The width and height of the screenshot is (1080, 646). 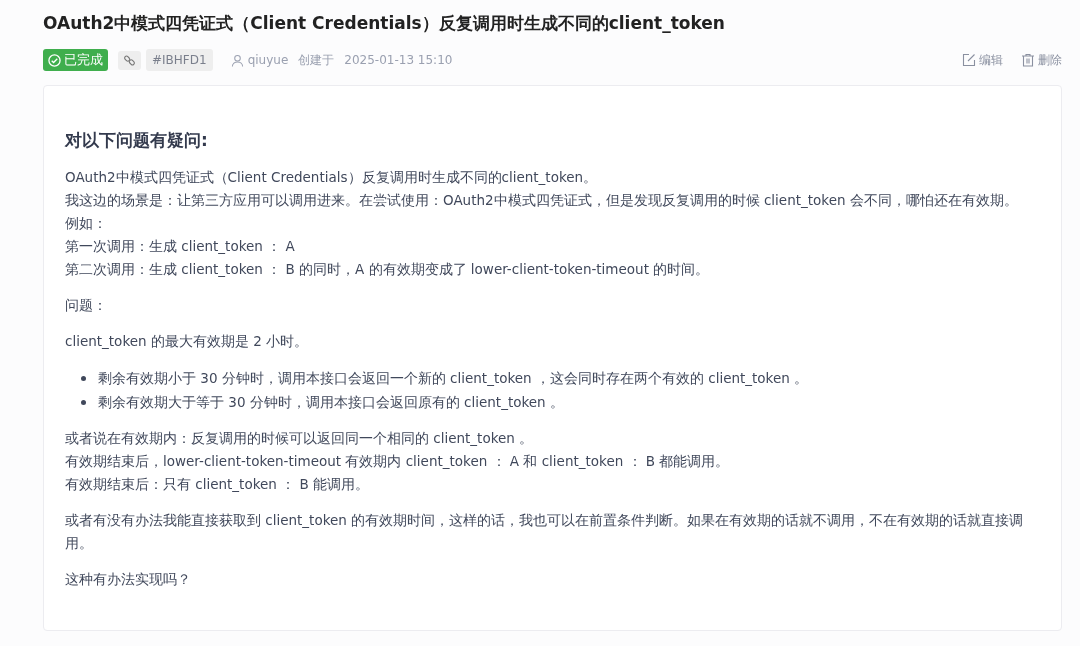 What do you see at coordinates (969, 60) in the screenshot?
I see `edit-icon` at bounding box center [969, 60].